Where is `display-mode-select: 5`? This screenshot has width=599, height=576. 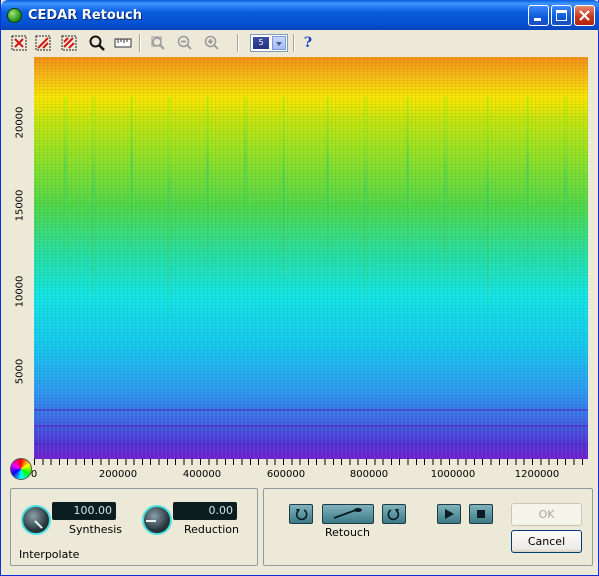
display-mode-select: 5 is located at coordinates (269, 43).